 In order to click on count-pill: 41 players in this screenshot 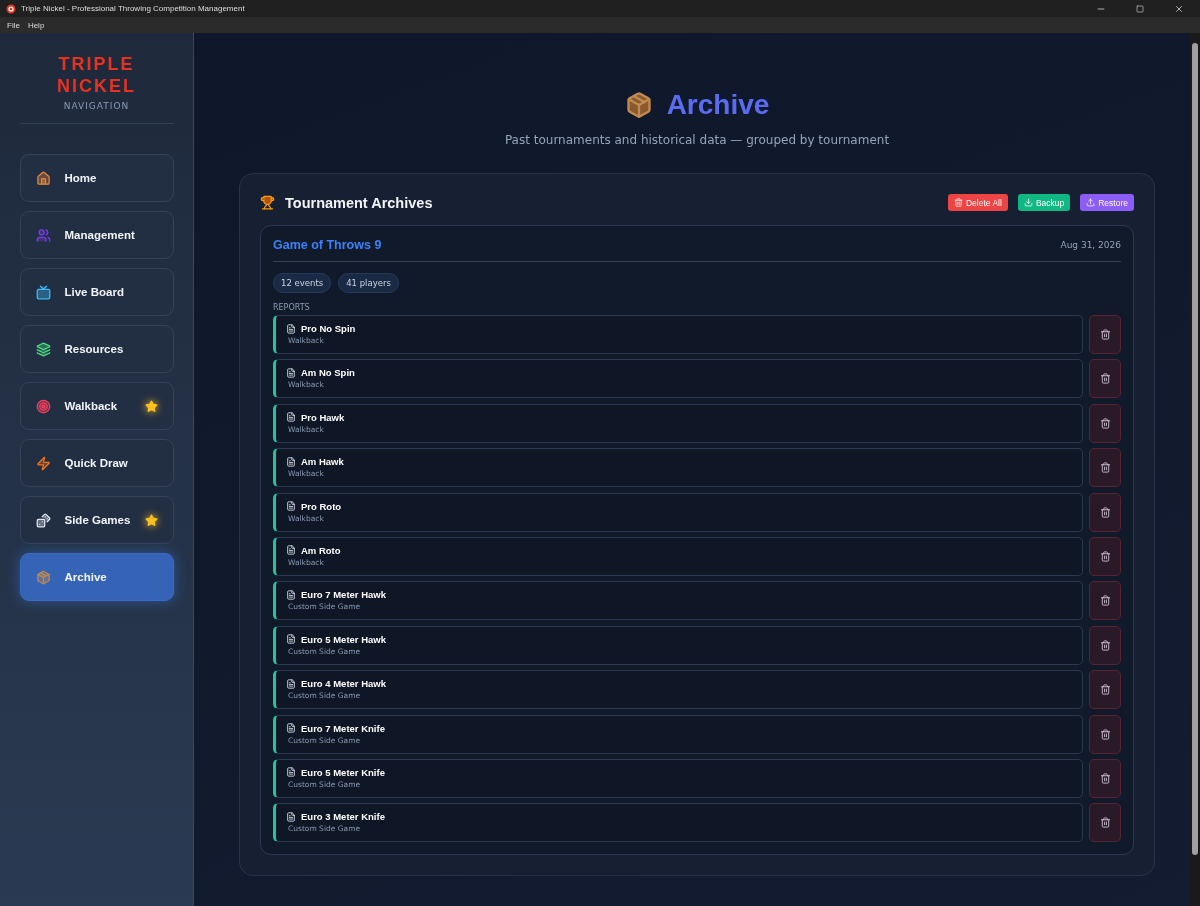, I will do `click(368, 283)`.